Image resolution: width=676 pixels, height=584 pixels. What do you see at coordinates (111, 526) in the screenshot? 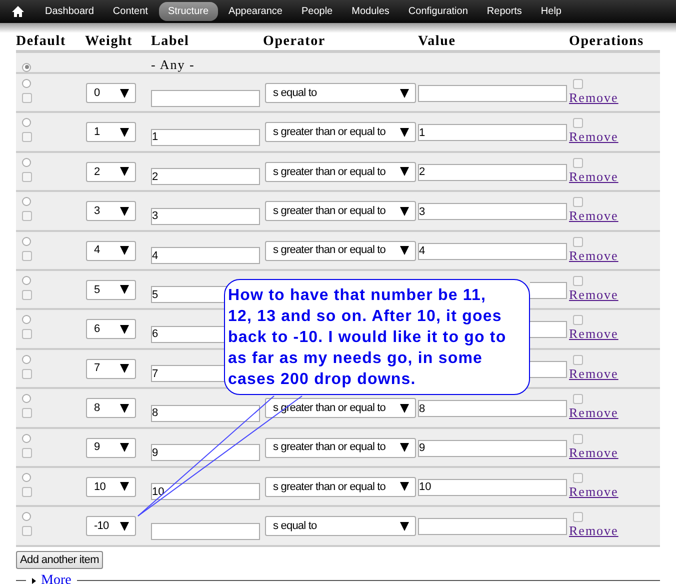
I see `weight-dropdown: -10` at bounding box center [111, 526].